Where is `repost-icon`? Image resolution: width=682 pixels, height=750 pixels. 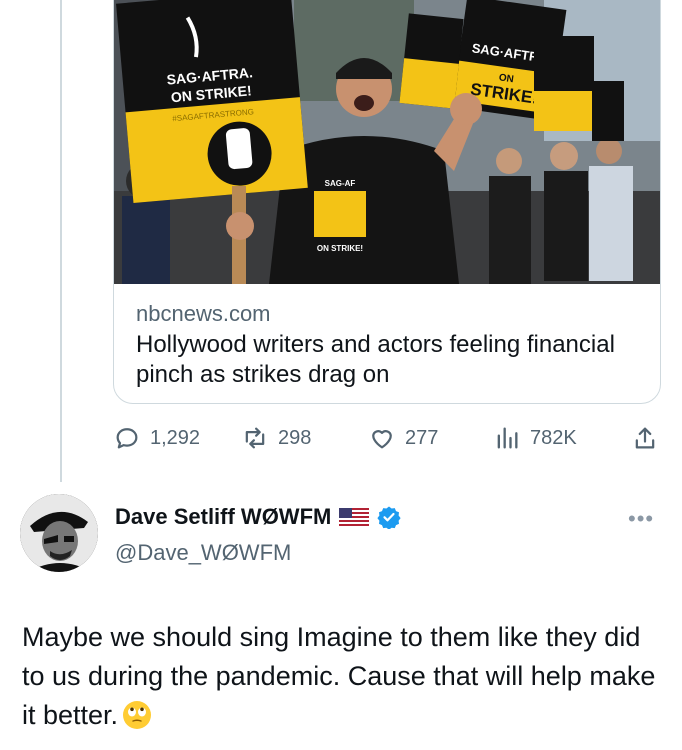 repost-icon is located at coordinates (255, 438).